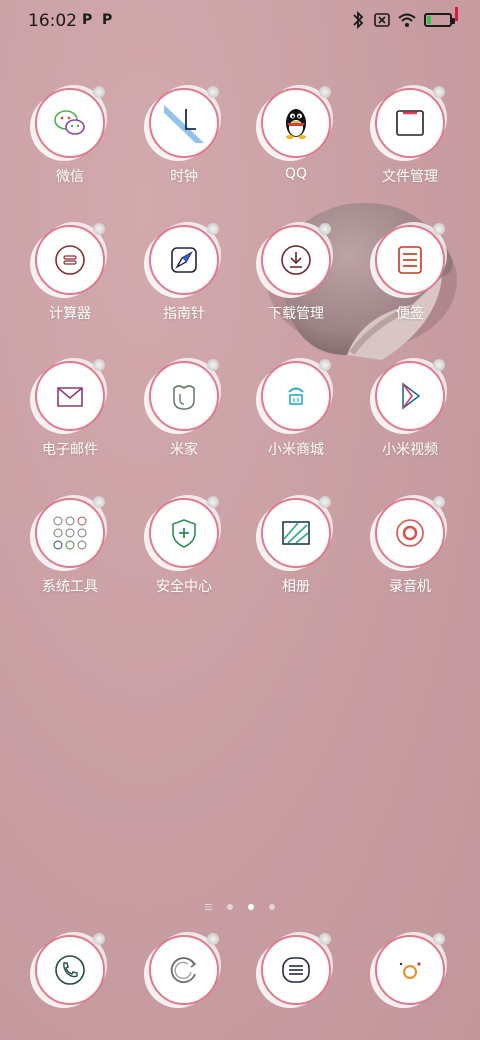  I want to click on battery-icon, so click(438, 20).